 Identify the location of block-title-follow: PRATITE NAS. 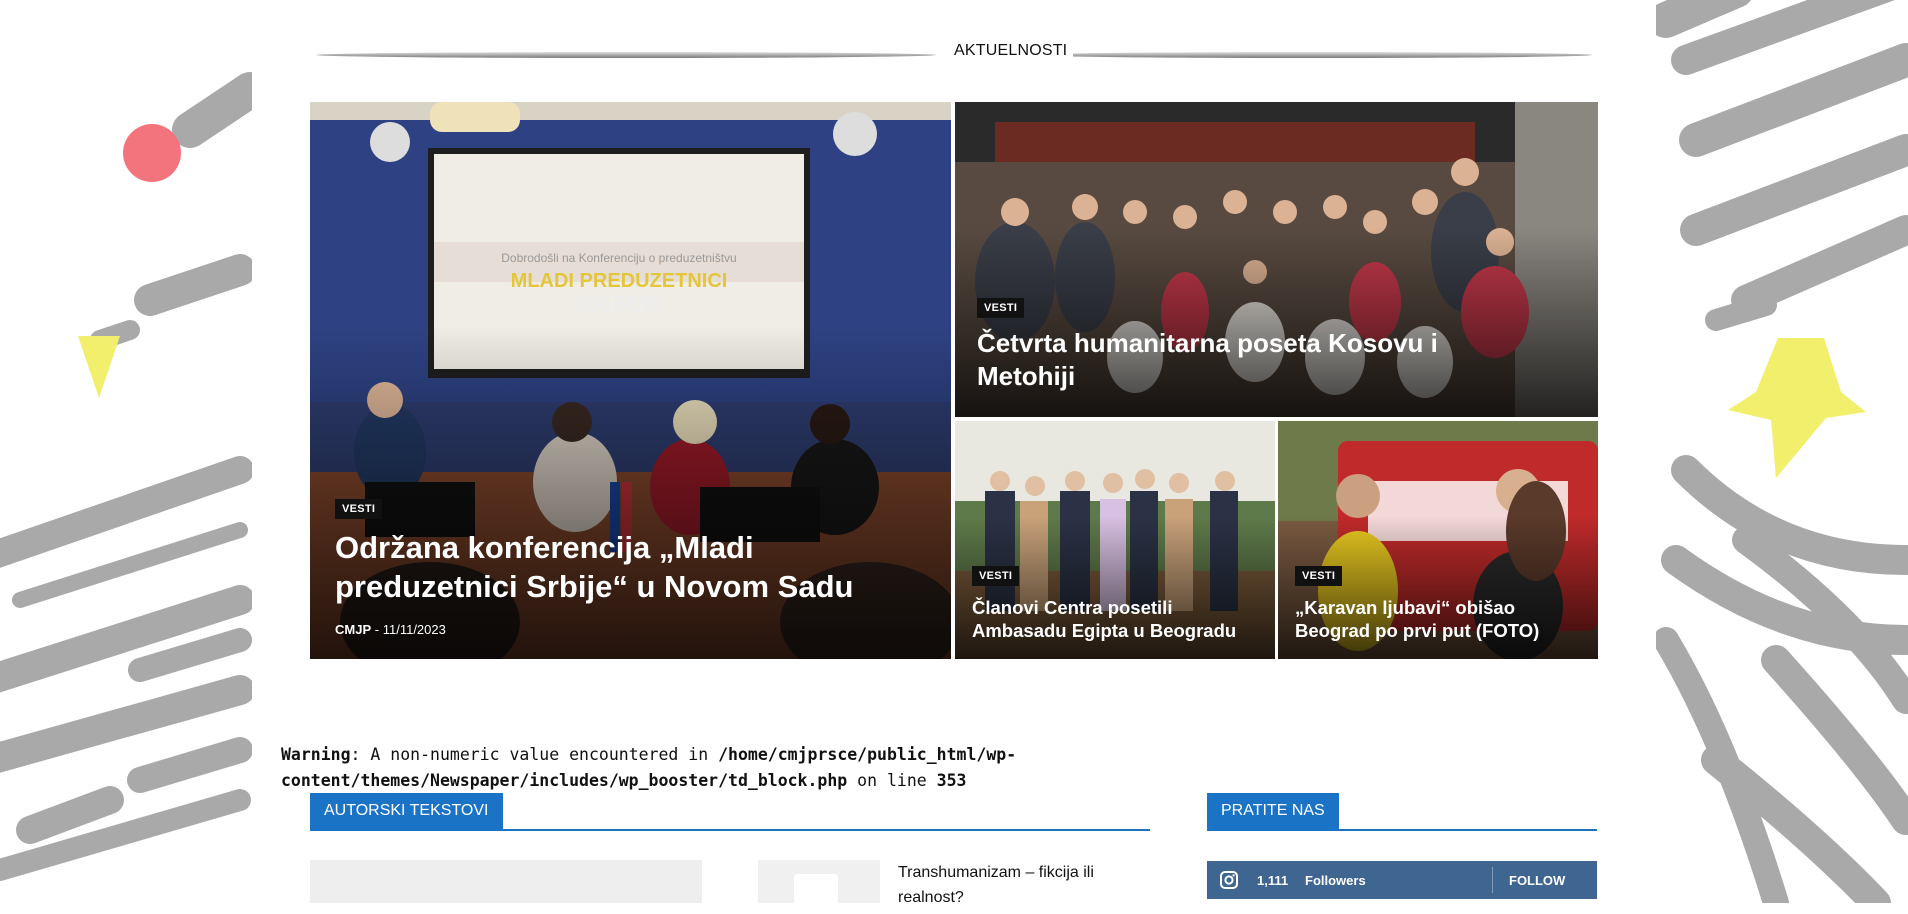
(1273, 811).